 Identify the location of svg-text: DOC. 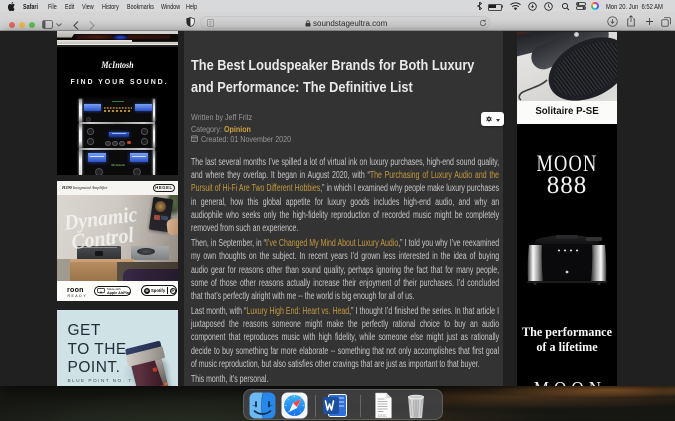
(382, 415).